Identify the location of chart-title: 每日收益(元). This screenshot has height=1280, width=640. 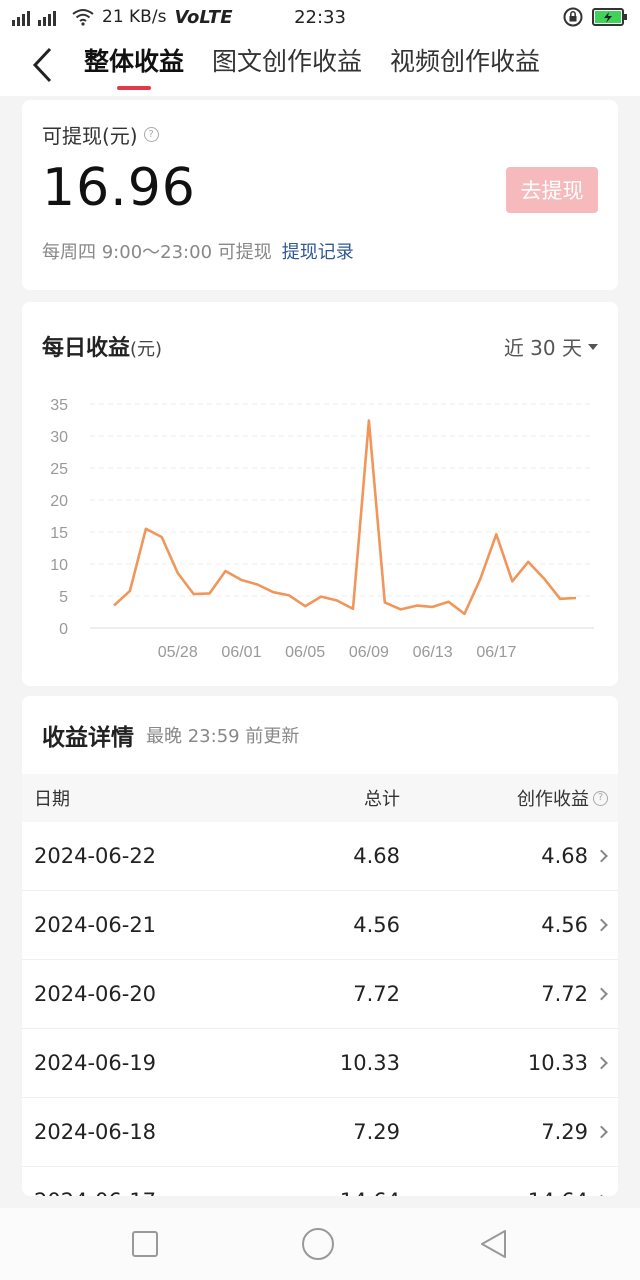
(102, 346).